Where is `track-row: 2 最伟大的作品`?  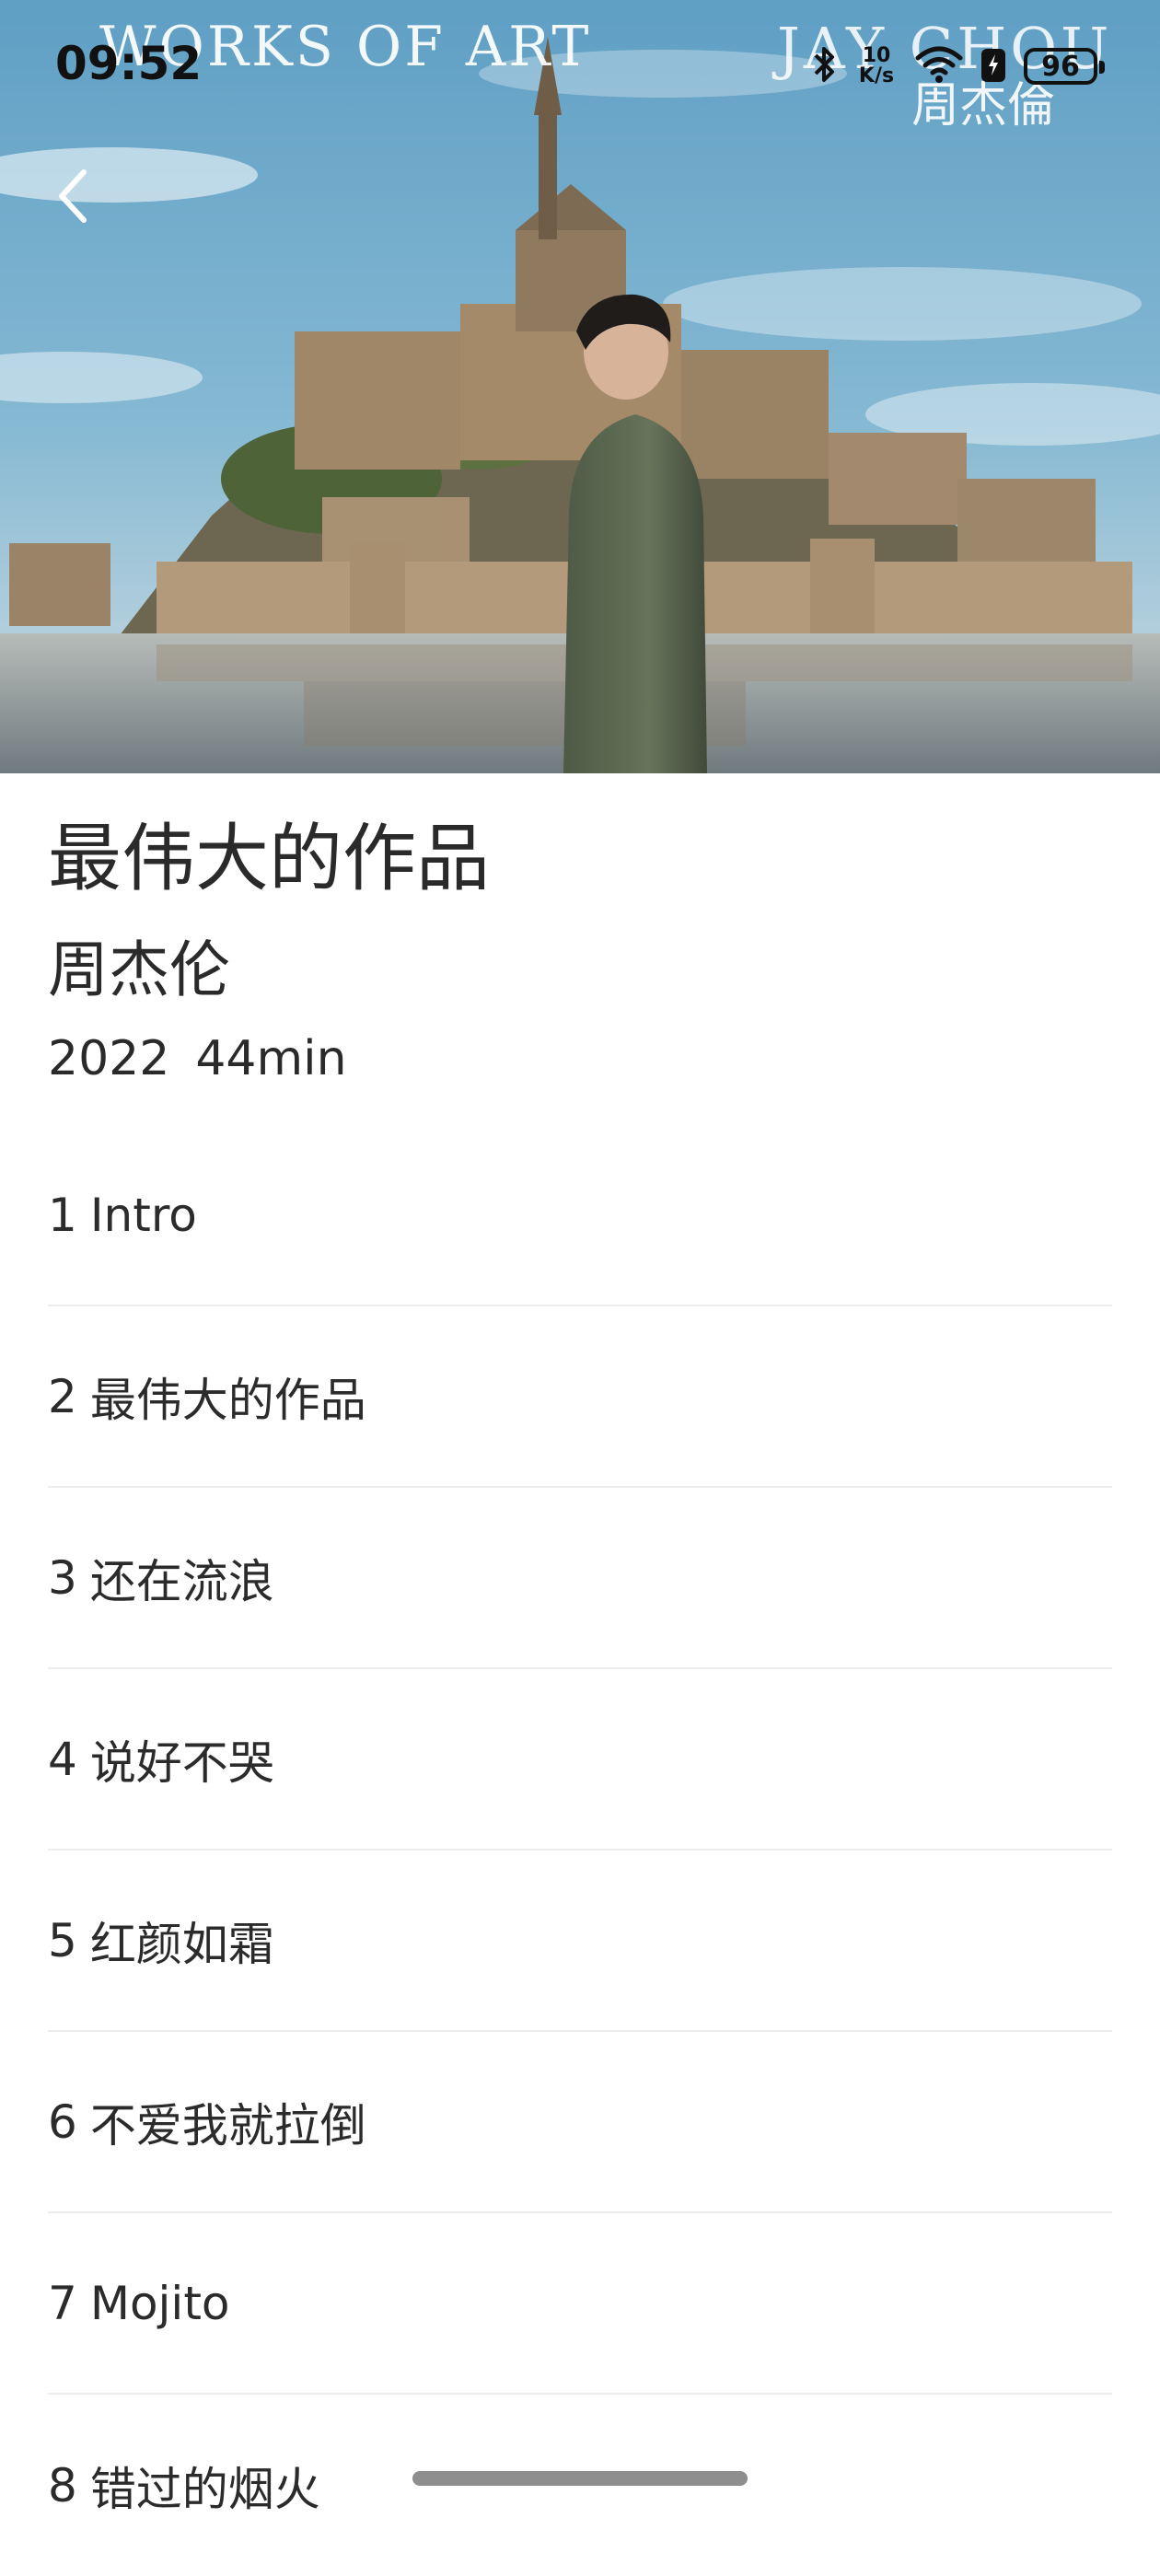 track-row: 2 最伟大的作品 is located at coordinates (580, 1397).